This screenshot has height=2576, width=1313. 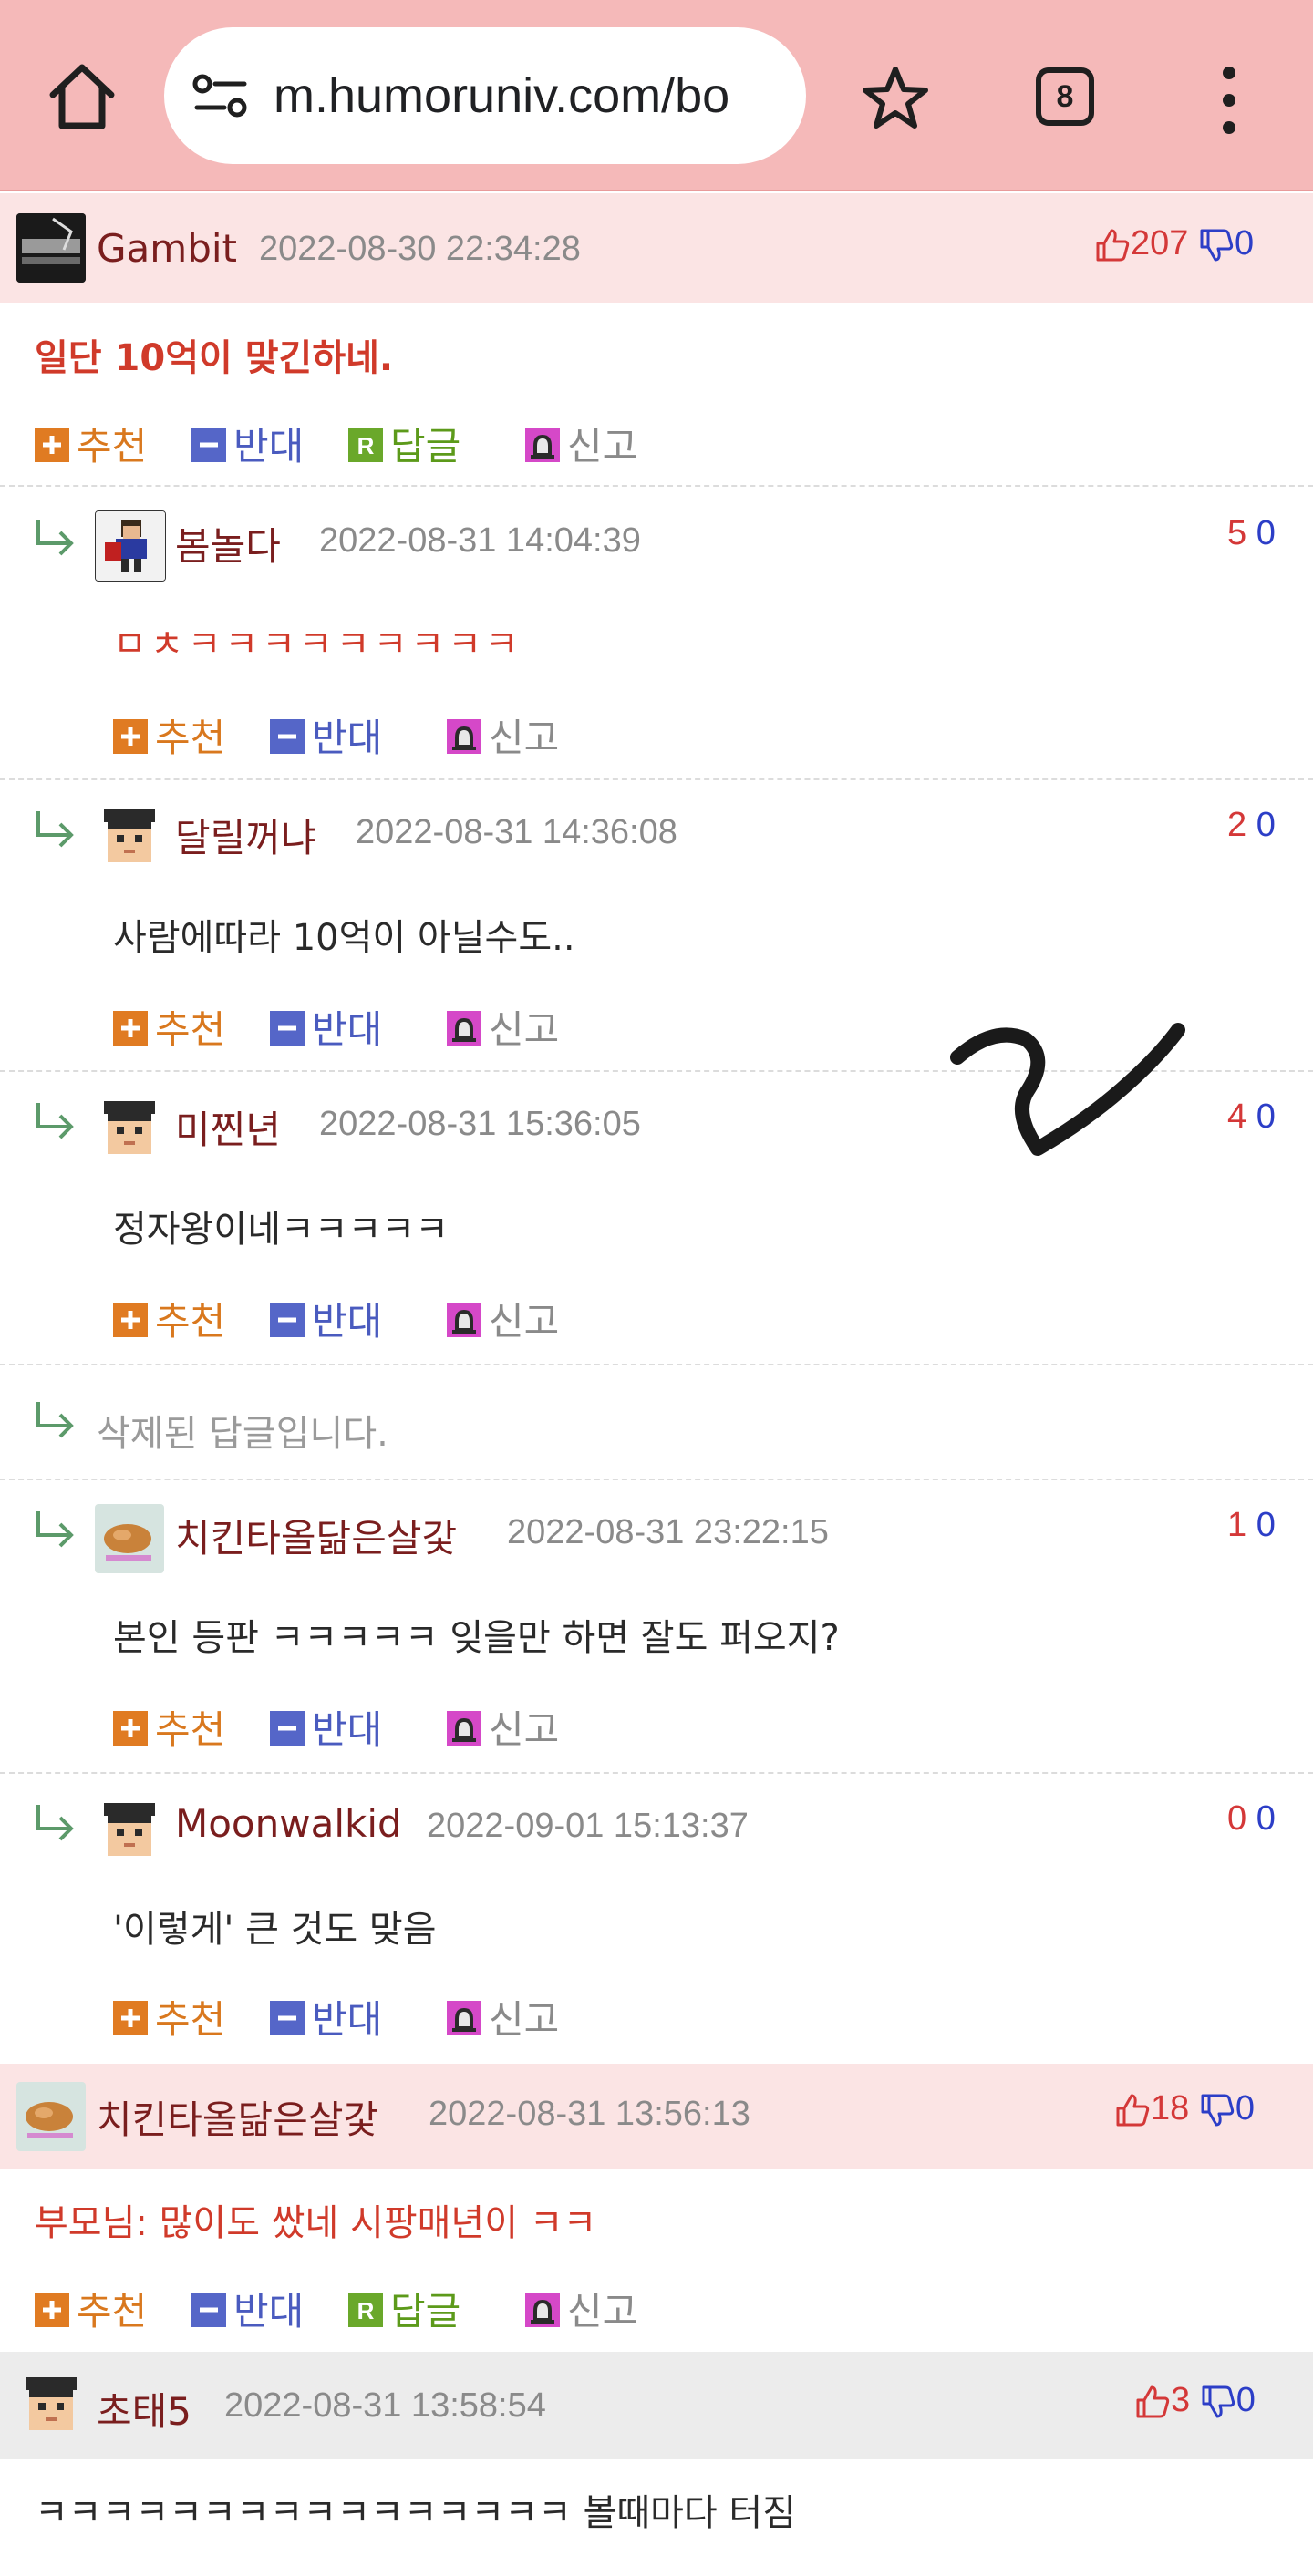 I want to click on author-name: Moonwalkid, so click(x=288, y=1823).